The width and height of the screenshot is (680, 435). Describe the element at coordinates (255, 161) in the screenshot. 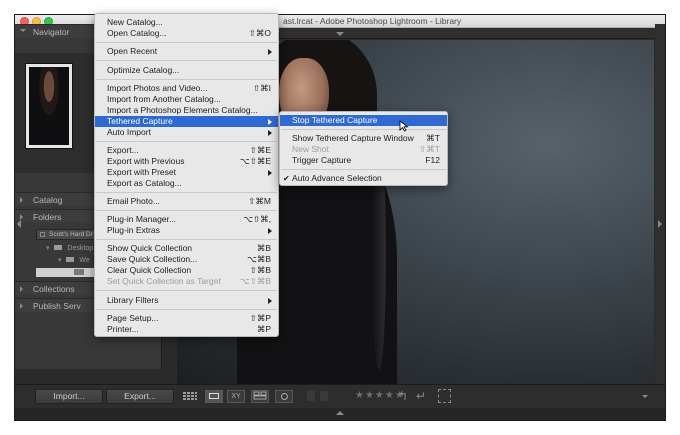

I see `menu-item-shortcut: ⌥⇧⌘E` at that location.